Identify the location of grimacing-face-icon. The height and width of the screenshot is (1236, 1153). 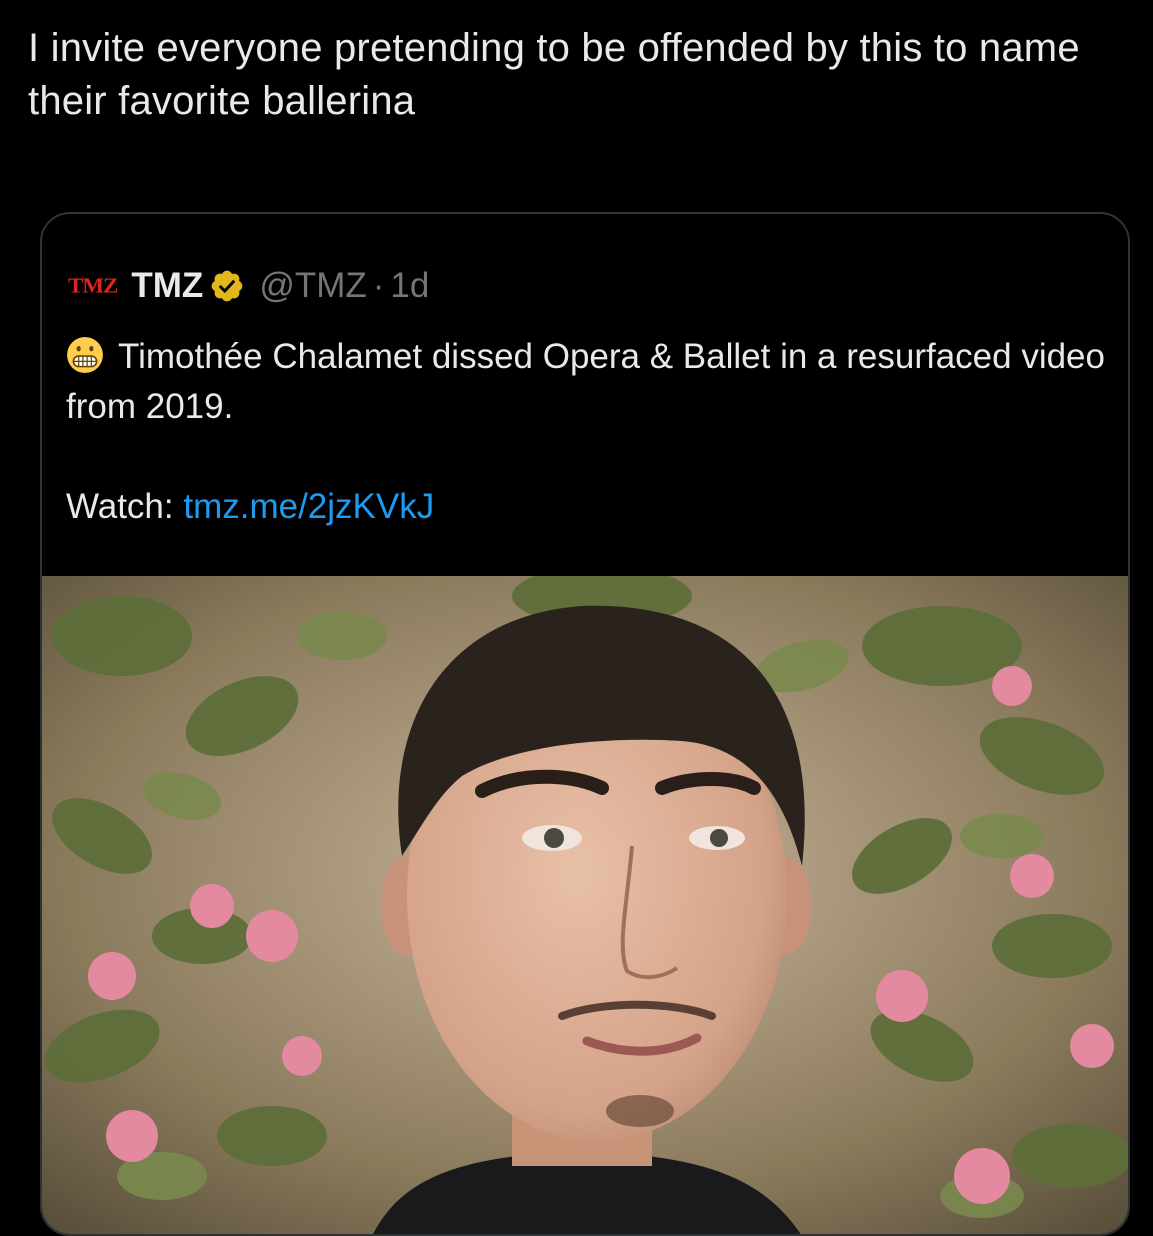
(85, 355).